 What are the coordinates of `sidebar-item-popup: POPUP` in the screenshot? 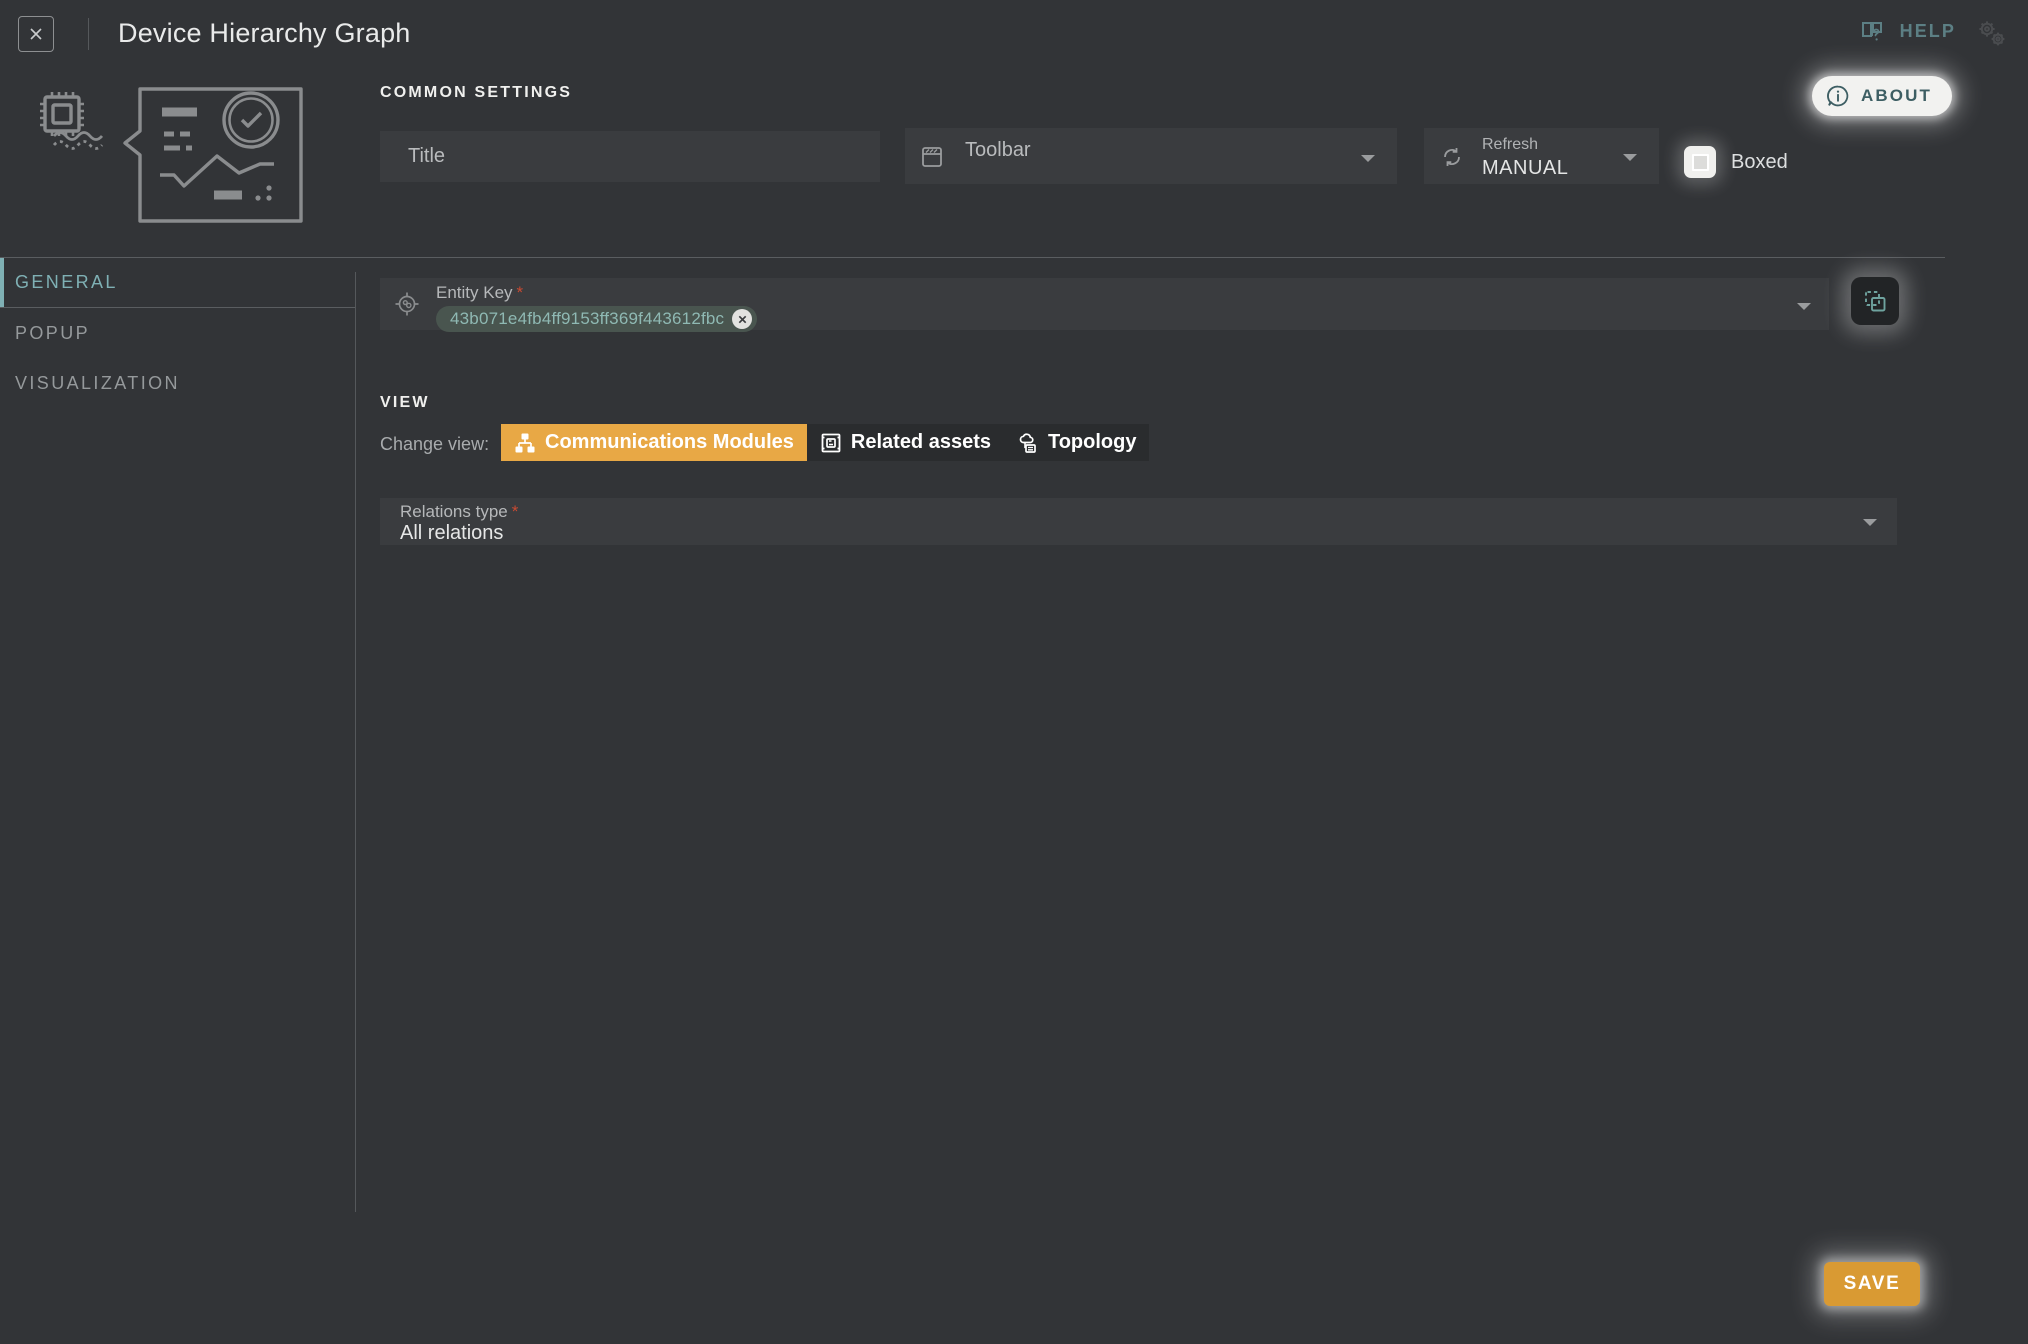 It's located at (178, 333).